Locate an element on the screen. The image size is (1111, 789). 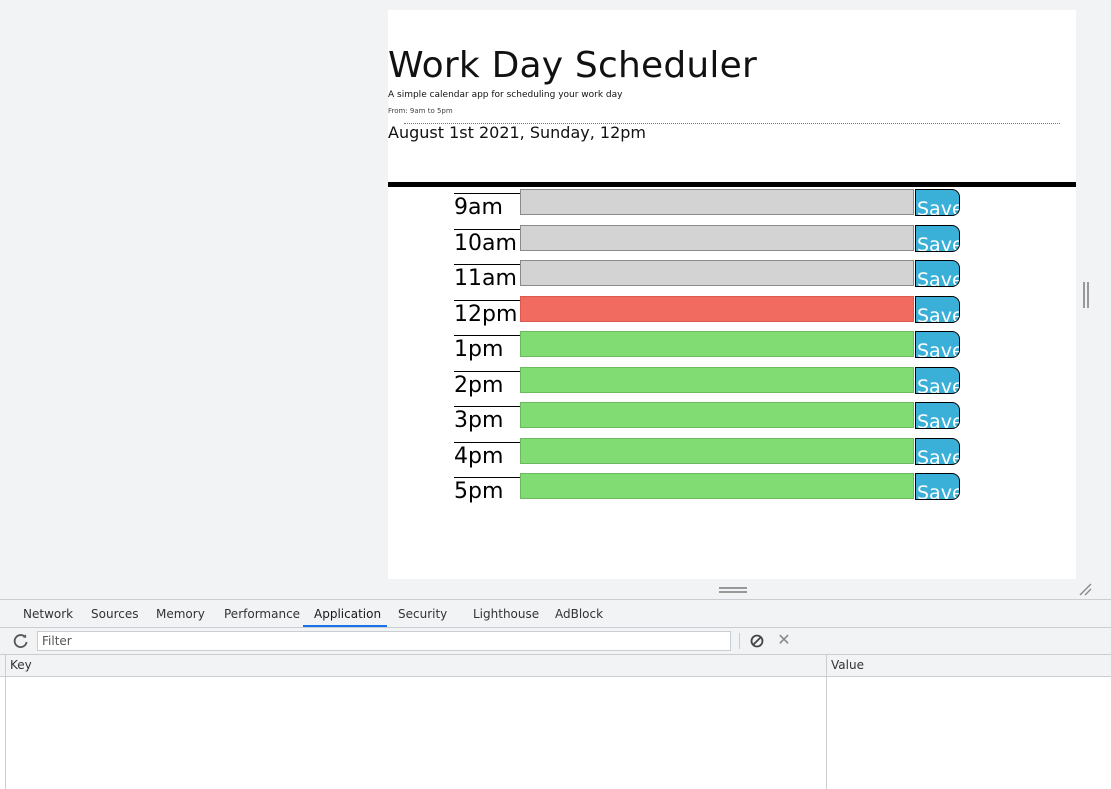
time-block: 10am Save is located at coordinates (708, 242).